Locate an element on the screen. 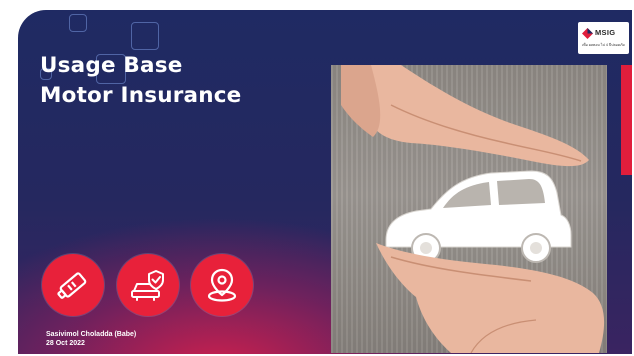  accent-strip is located at coordinates (626, 120).